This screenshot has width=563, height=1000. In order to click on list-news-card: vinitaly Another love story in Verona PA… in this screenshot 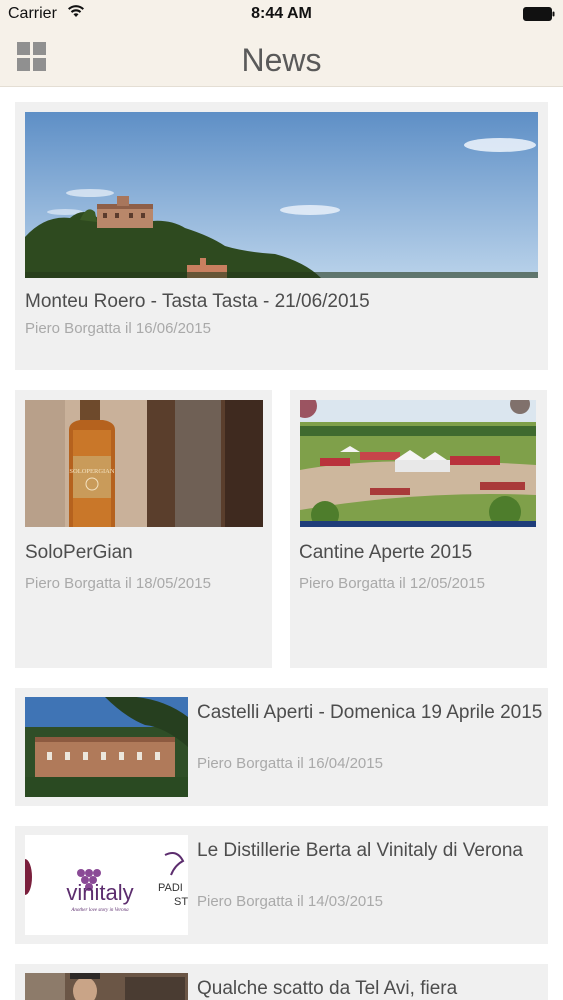, I will do `click(281, 885)`.